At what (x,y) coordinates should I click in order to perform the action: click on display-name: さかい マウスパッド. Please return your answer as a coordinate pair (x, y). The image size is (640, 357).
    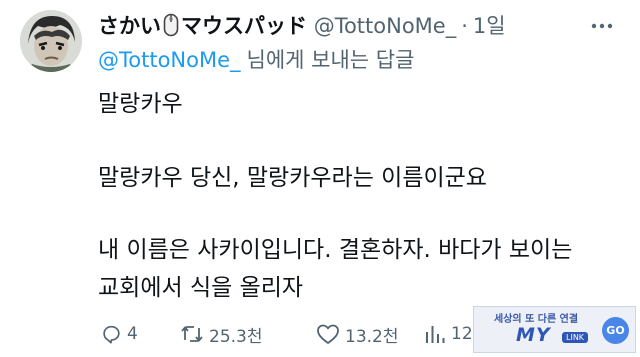
    Looking at the image, I should click on (202, 25).